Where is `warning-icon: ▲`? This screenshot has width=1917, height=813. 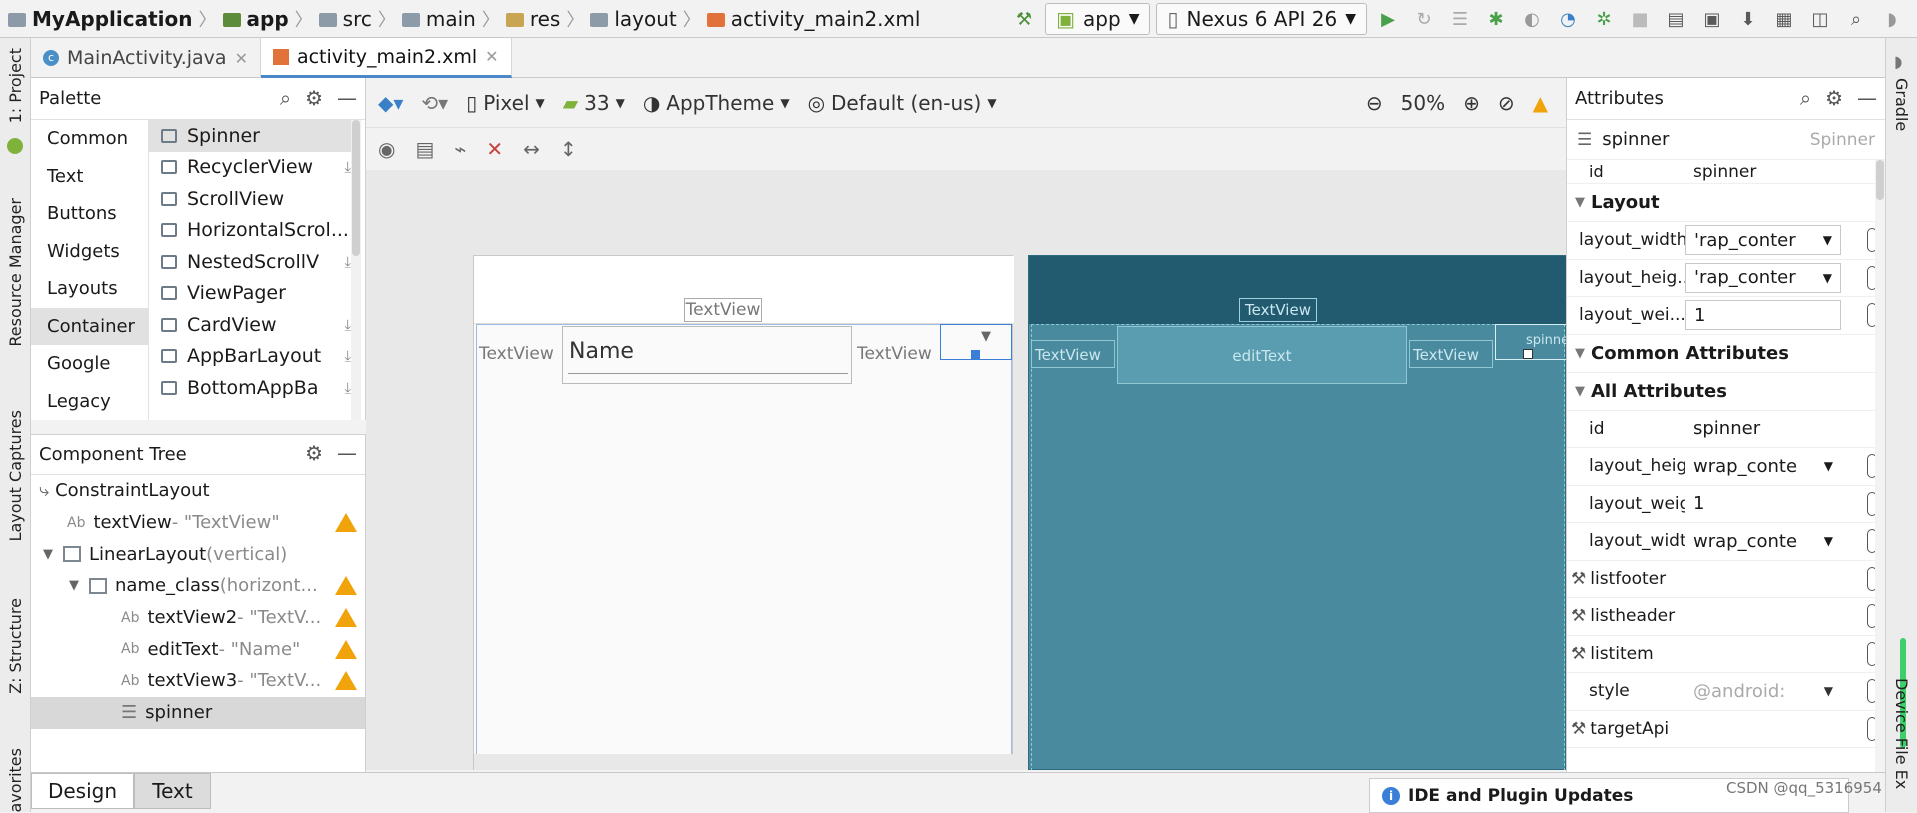 warning-icon: ▲ is located at coordinates (1540, 103).